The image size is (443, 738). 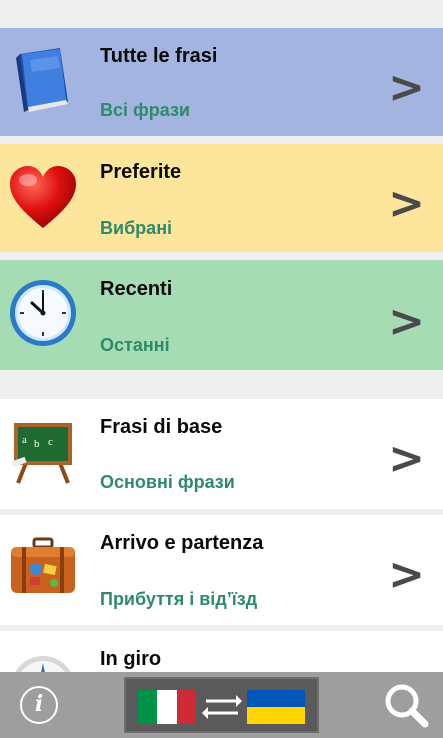 I want to click on svg-text: c, so click(x=50, y=442).